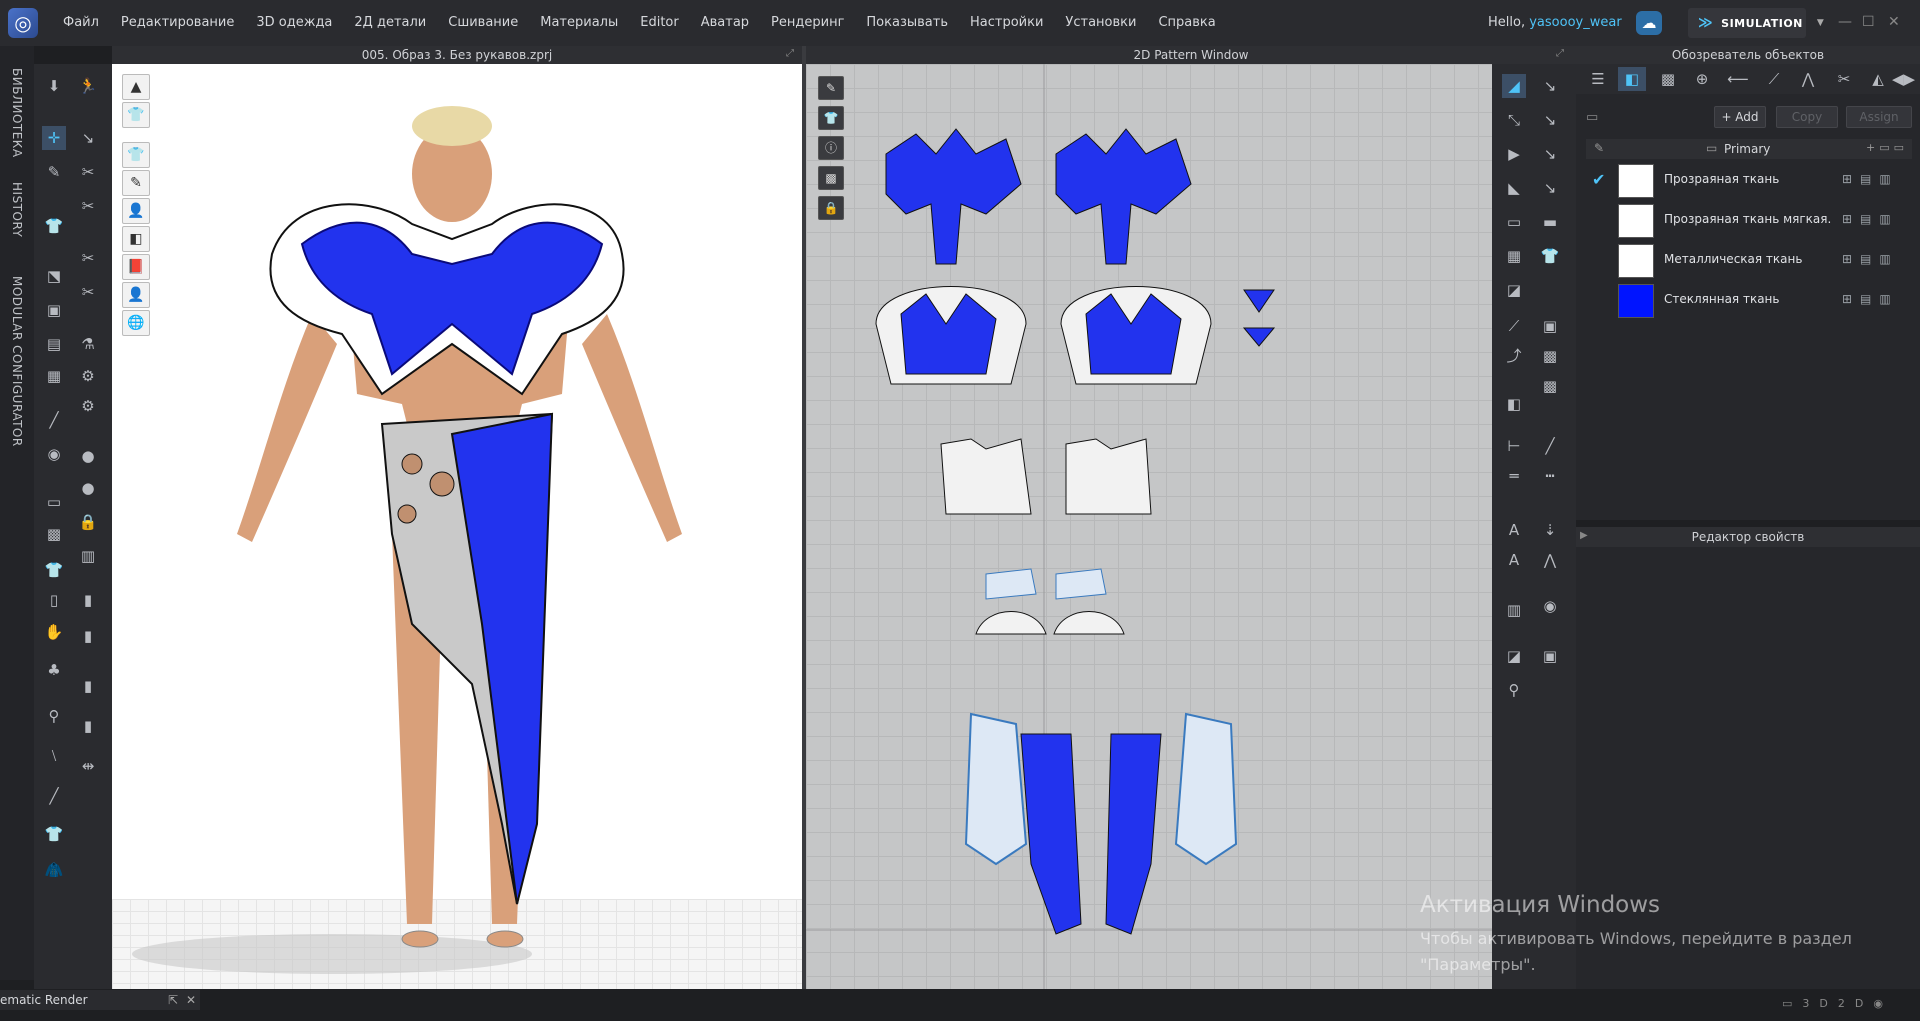 Image resolution: width=1920 pixels, height=1021 pixels. Describe the element at coordinates (831, 118) in the screenshot. I see `2d-garment-icon: 👕` at that location.